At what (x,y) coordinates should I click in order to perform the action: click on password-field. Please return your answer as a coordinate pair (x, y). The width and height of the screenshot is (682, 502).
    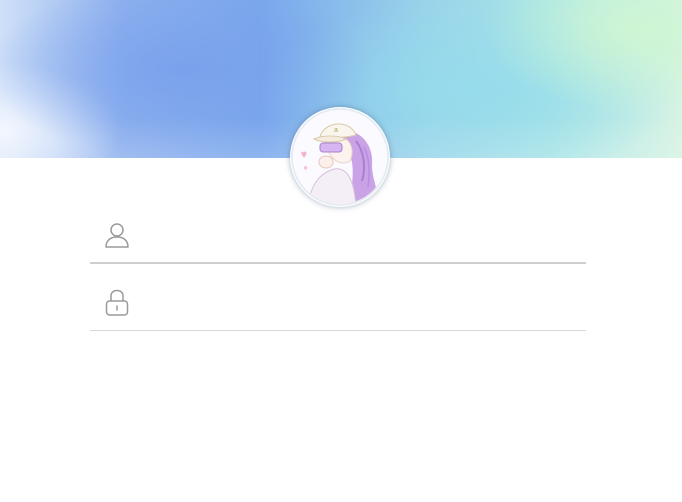
    Looking at the image, I should click on (338, 302).